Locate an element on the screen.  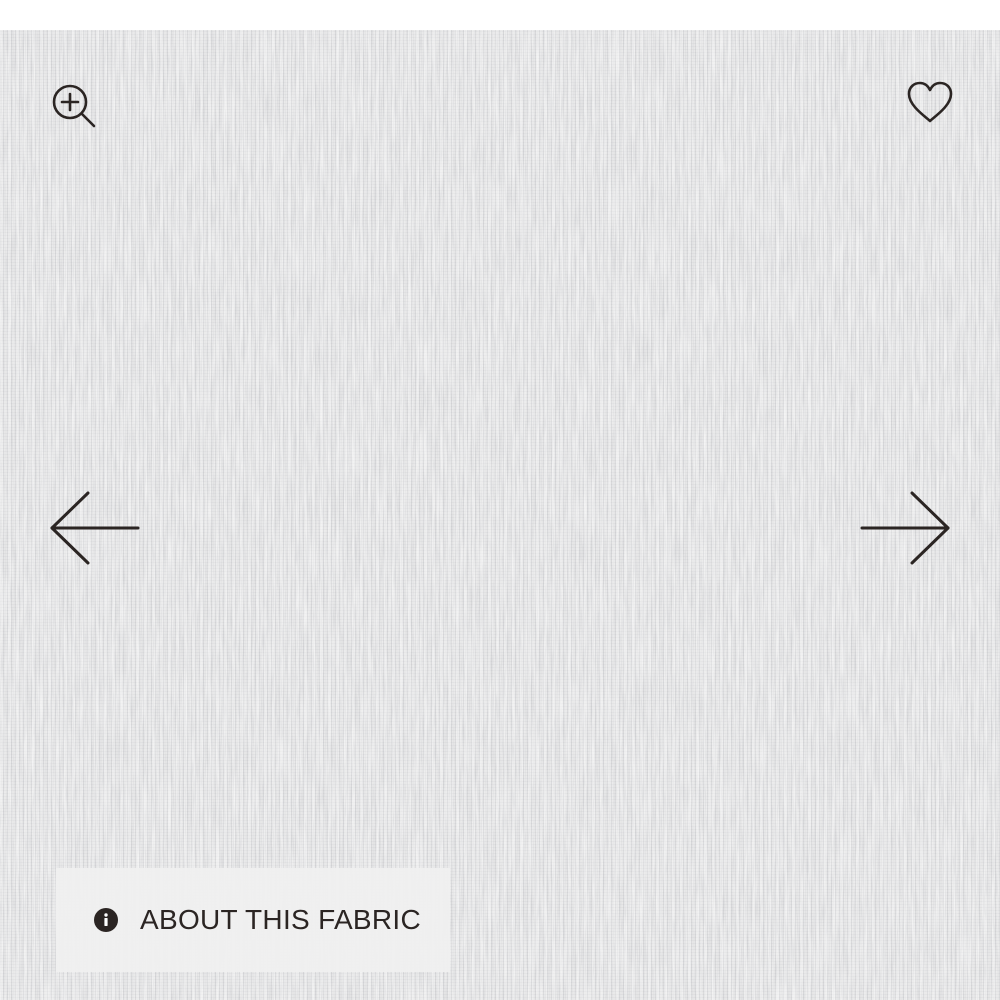
info-glyph is located at coordinates (106, 919).